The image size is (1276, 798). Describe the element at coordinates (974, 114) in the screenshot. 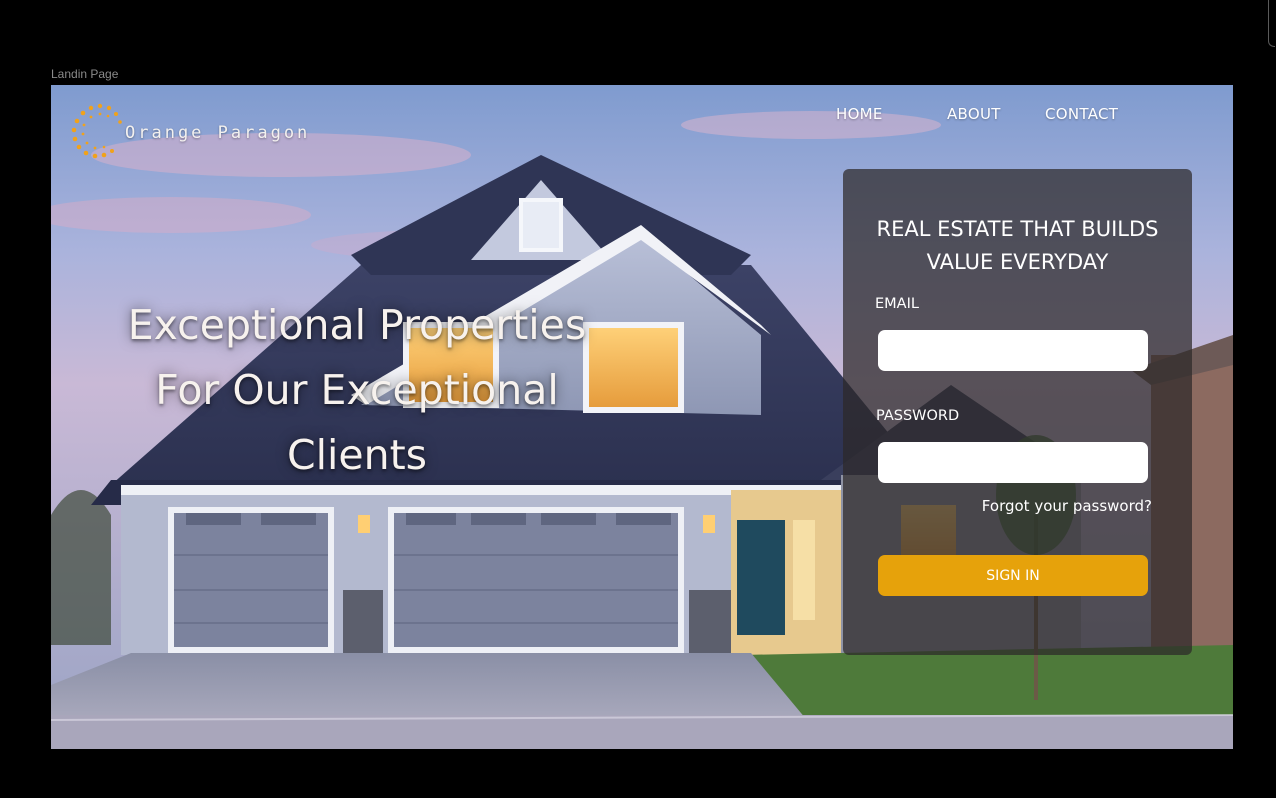

I see `nav-about-link: ABOUT` at that location.